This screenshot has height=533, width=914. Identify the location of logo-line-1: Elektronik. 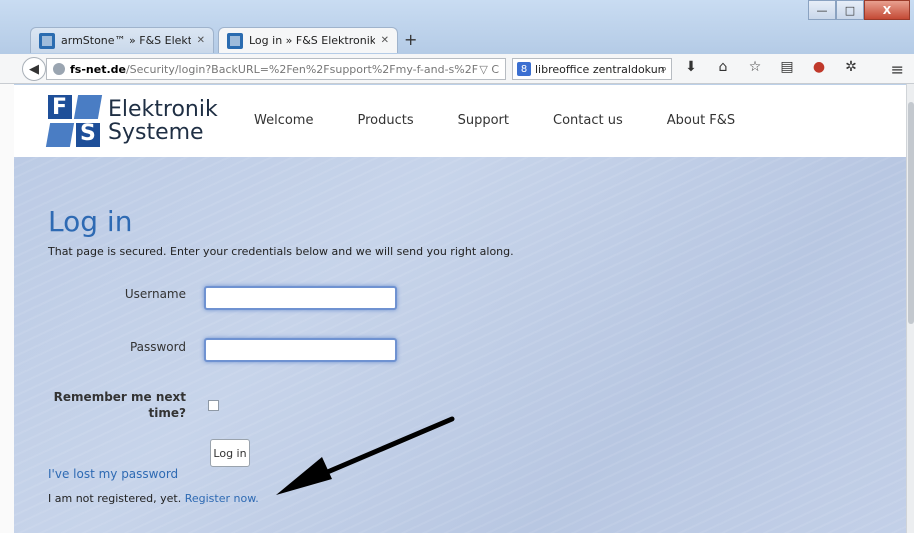
(163, 109).